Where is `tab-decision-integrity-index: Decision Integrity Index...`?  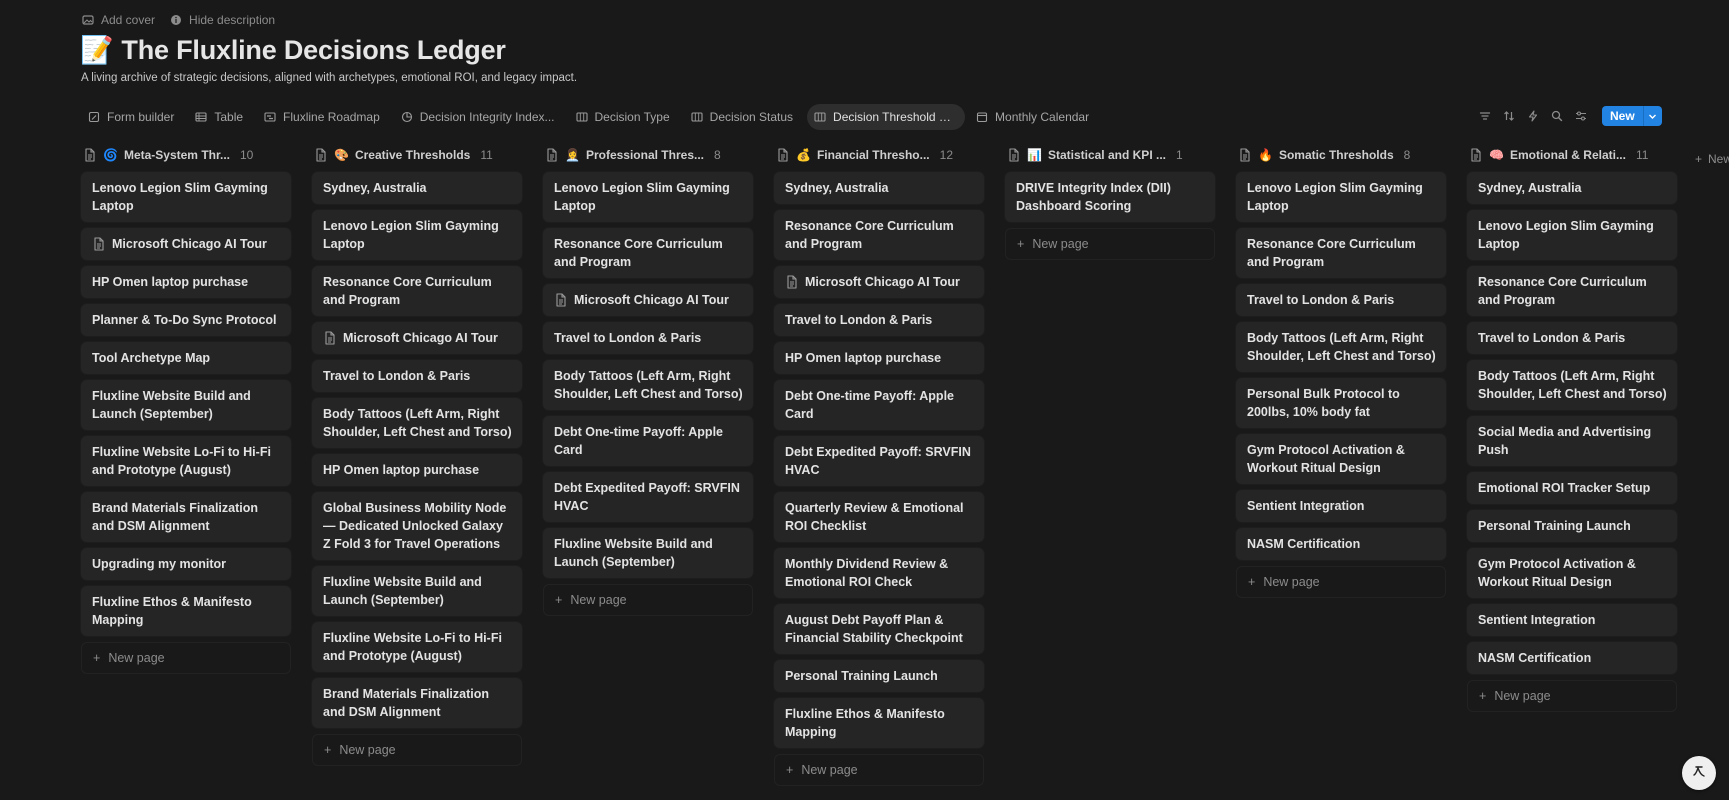 tab-decision-integrity-index: Decision Integrity Index... is located at coordinates (479, 117).